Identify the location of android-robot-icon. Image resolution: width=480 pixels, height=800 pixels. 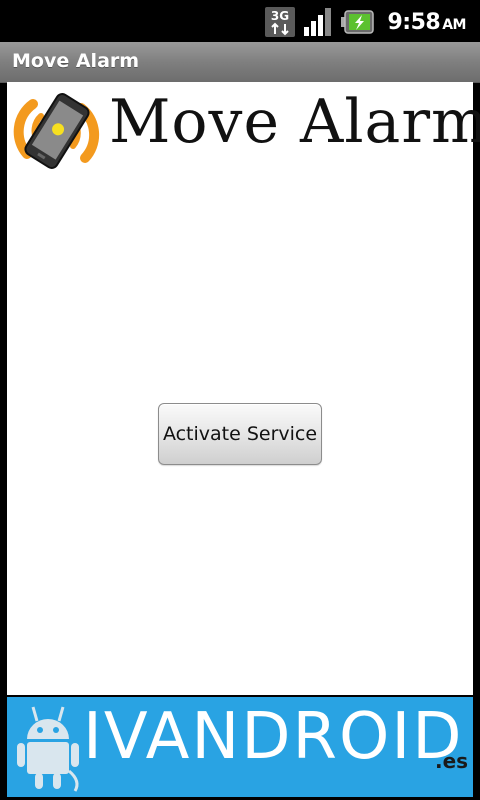
(50, 749).